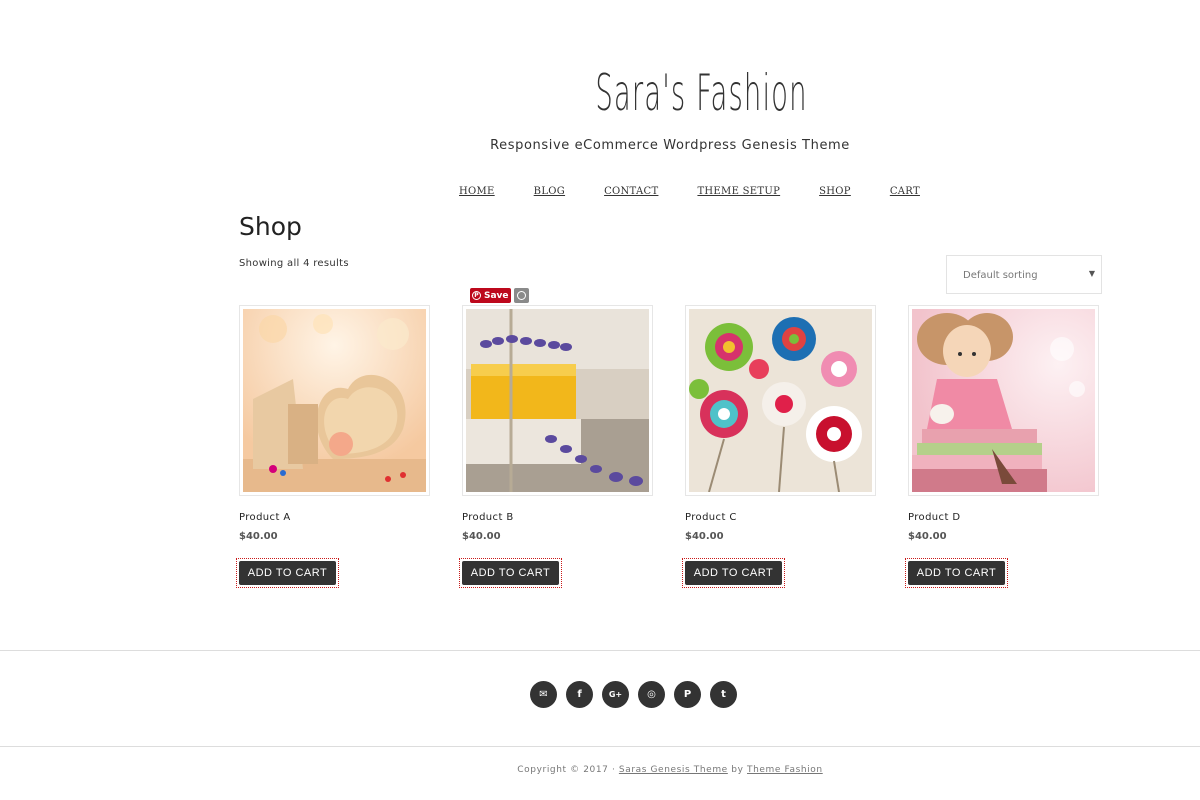  I want to click on product-card: Product B $40.00 ADD TO CART, so click(556, 446).